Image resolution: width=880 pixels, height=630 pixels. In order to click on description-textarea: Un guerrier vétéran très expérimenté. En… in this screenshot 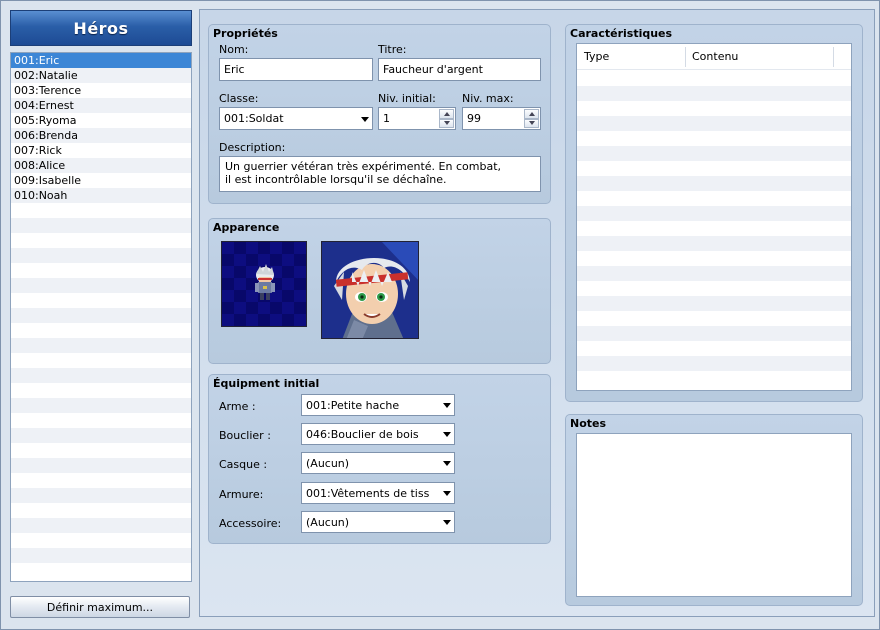, I will do `click(380, 174)`.